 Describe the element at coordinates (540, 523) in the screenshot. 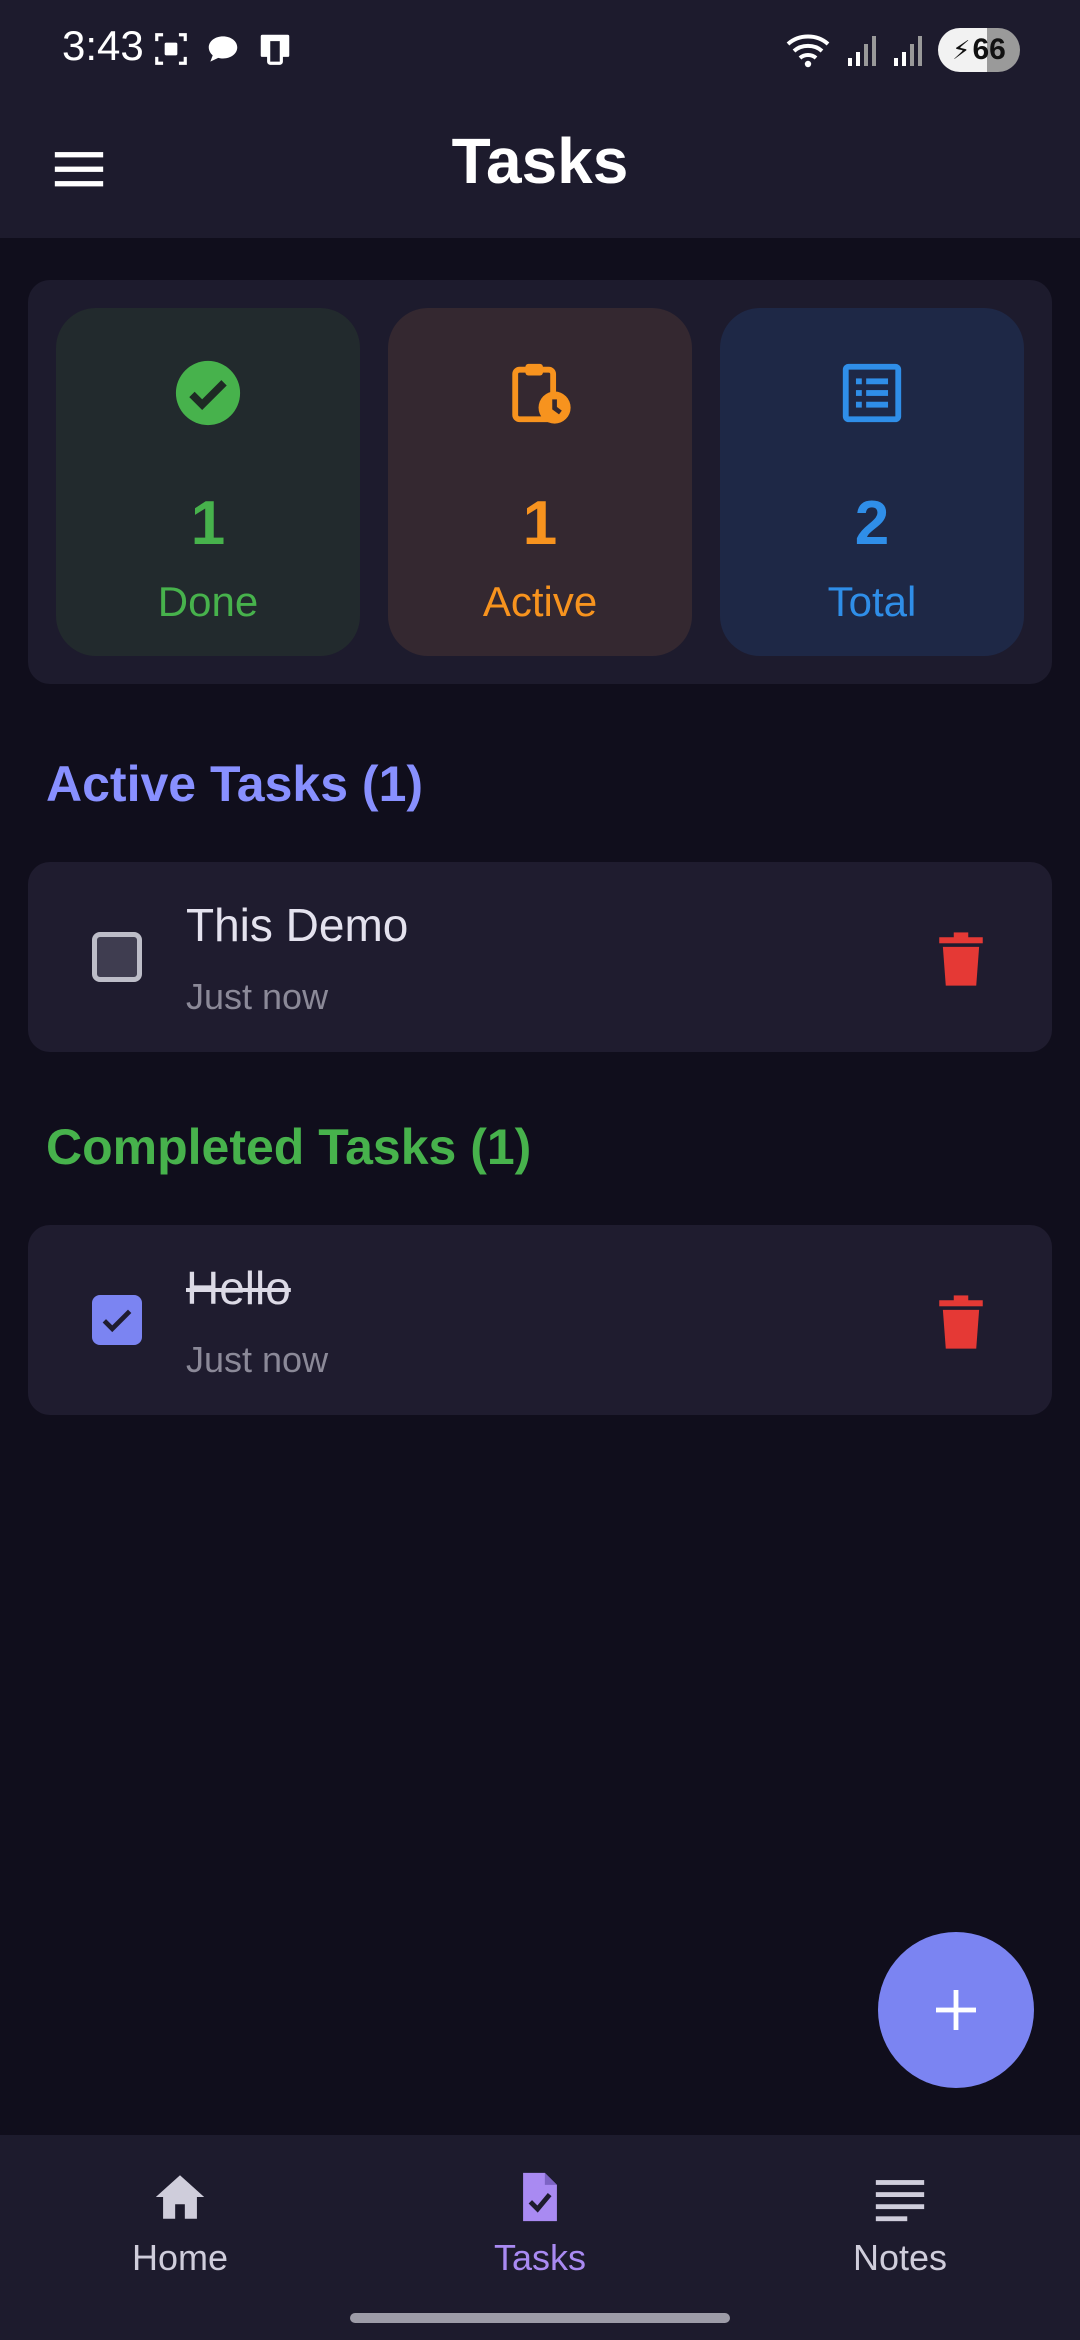

I see `active-count: 1` at that location.